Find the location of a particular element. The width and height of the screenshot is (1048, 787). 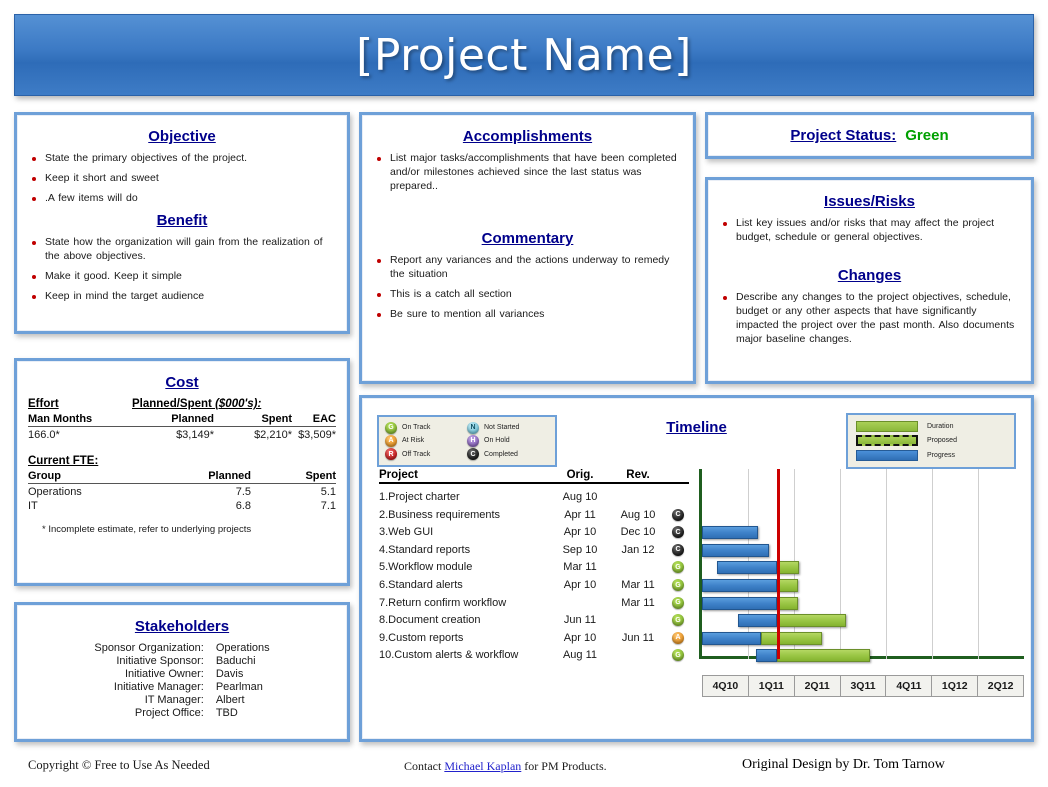

legend-item: Progress is located at coordinates (931, 456).